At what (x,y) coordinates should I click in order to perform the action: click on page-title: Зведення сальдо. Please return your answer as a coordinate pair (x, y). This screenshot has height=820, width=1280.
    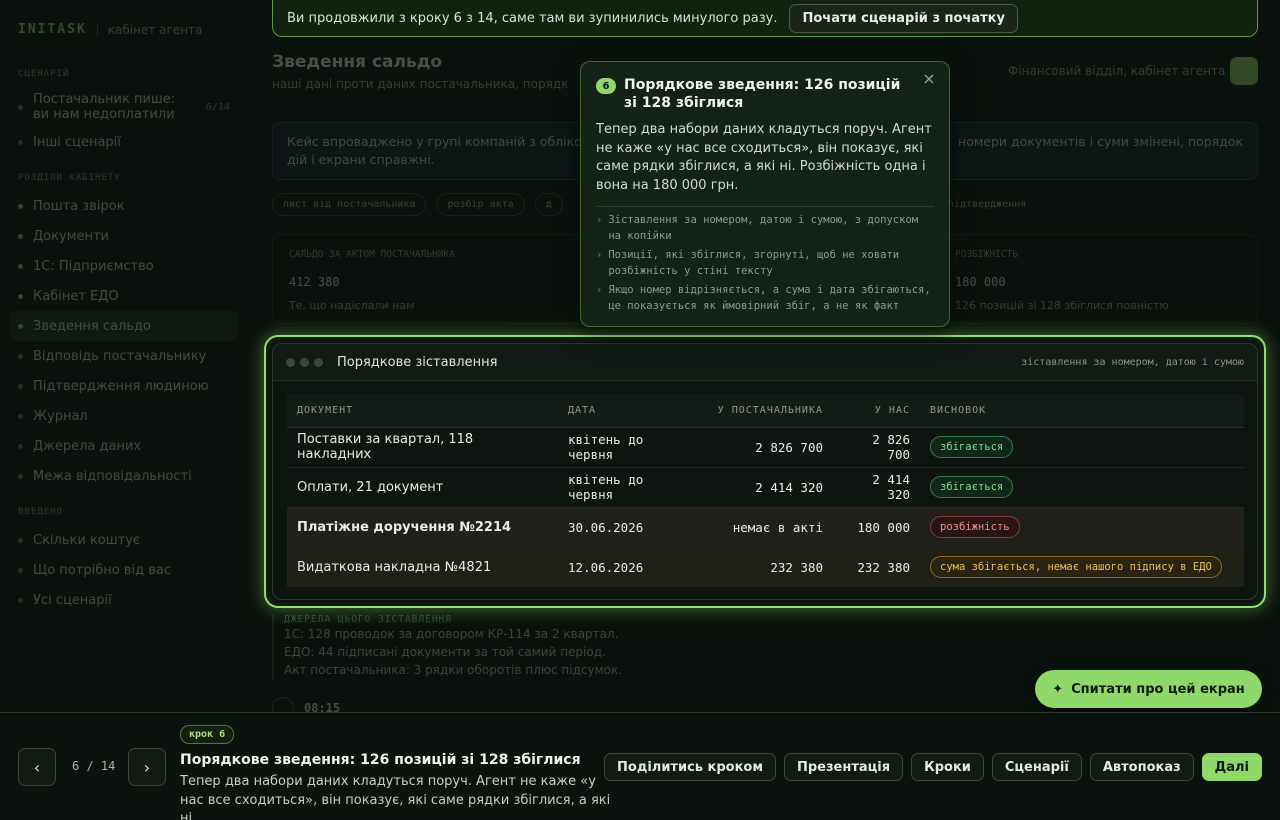
    Looking at the image, I should click on (357, 62).